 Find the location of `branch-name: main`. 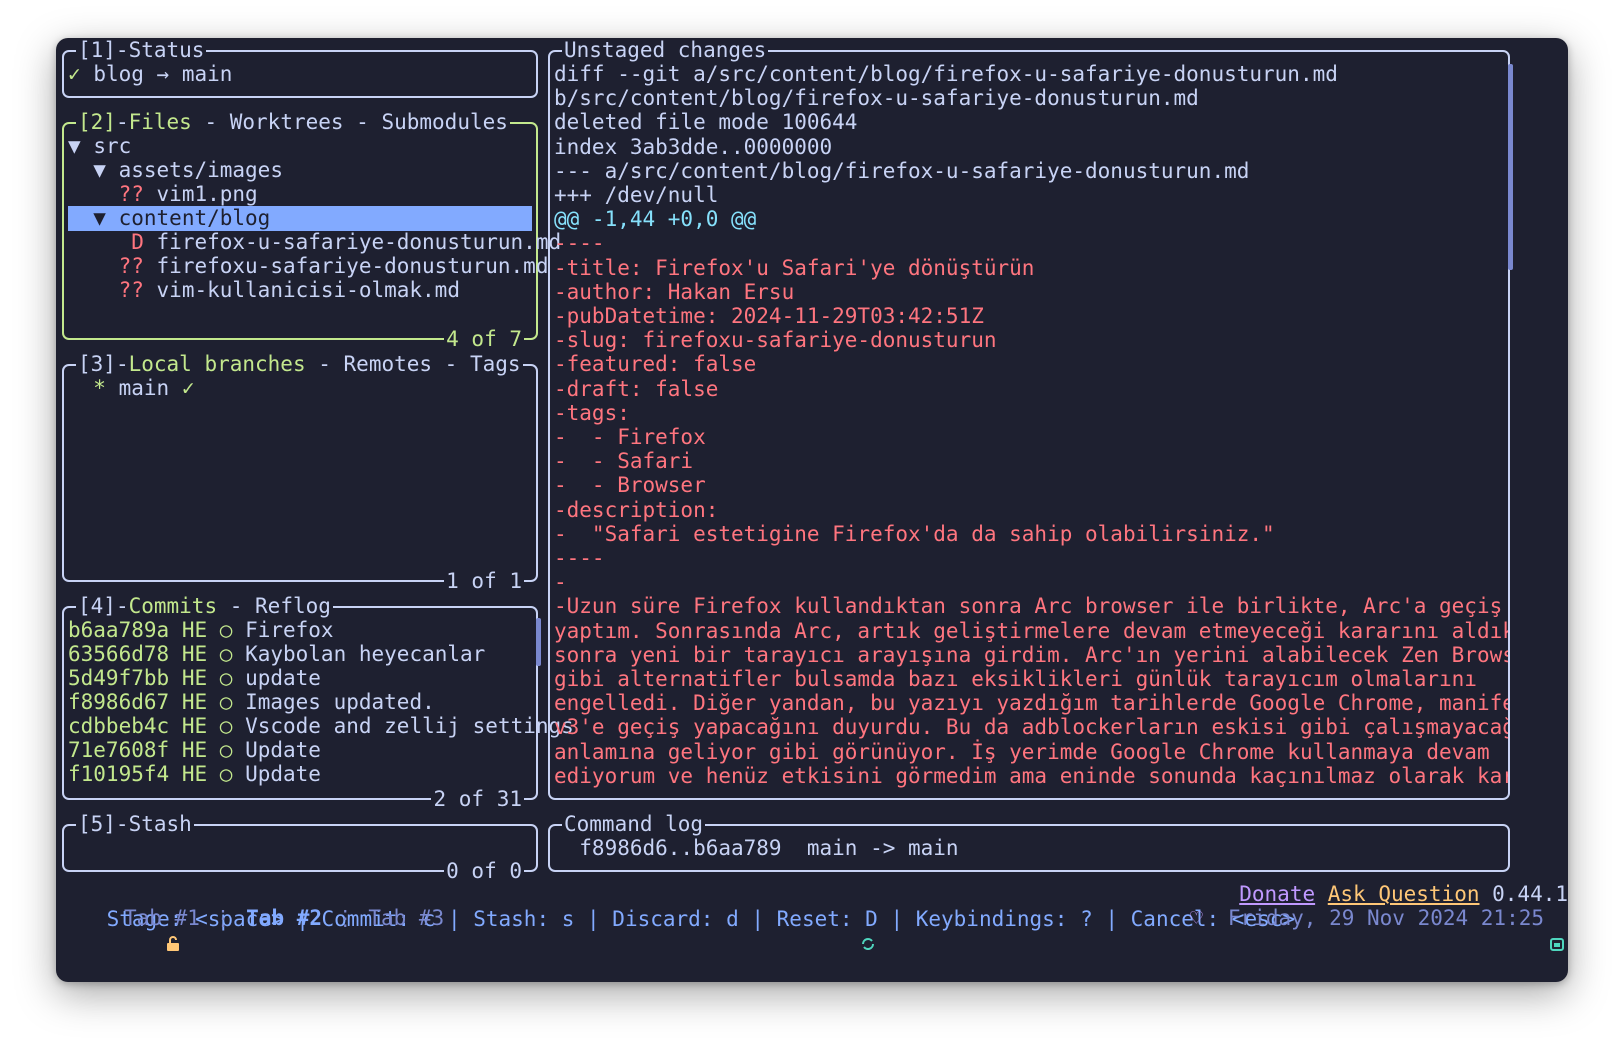

branch-name: main is located at coordinates (144, 388).